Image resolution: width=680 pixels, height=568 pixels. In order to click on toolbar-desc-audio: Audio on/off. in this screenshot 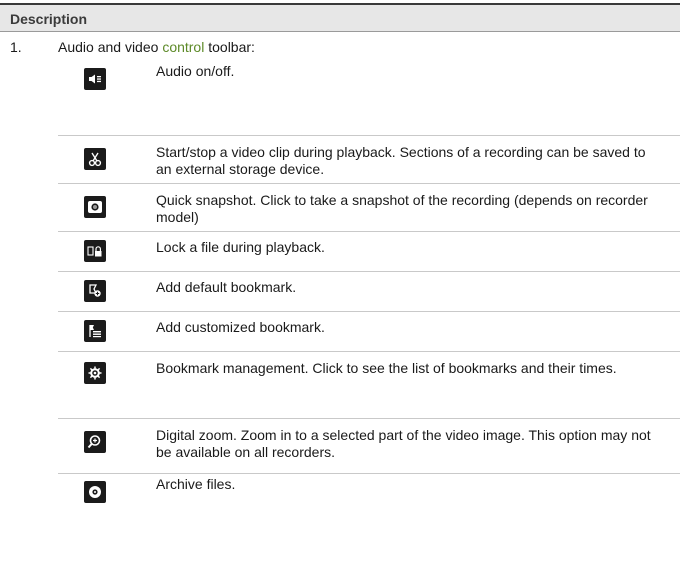, I will do `click(195, 71)`.